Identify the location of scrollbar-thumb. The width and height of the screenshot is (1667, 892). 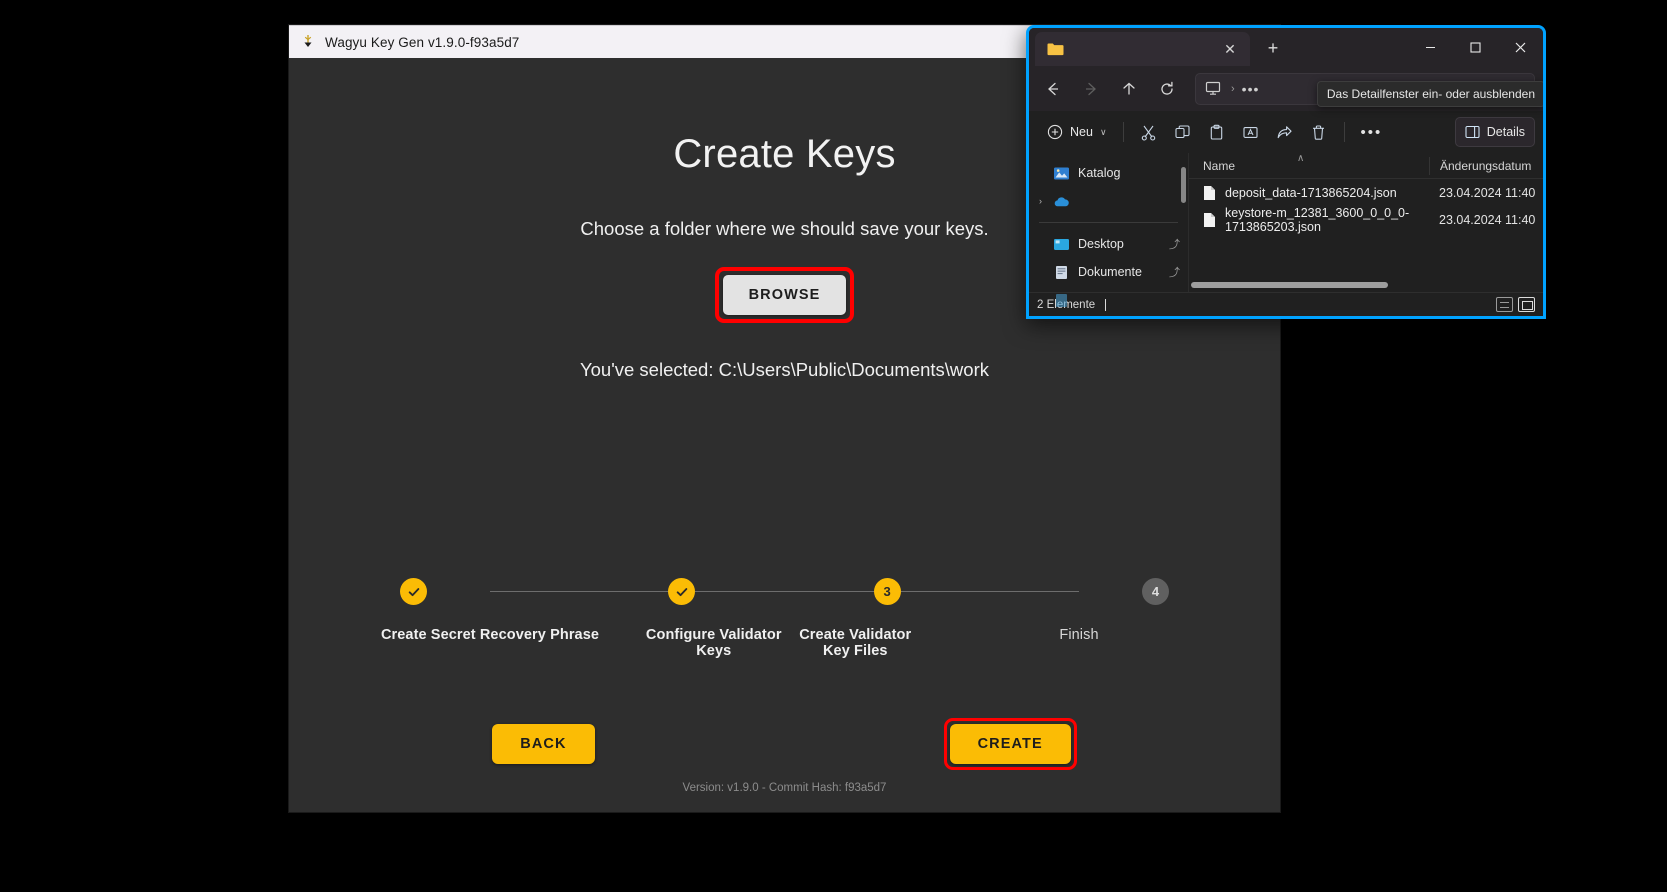
(1289, 285).